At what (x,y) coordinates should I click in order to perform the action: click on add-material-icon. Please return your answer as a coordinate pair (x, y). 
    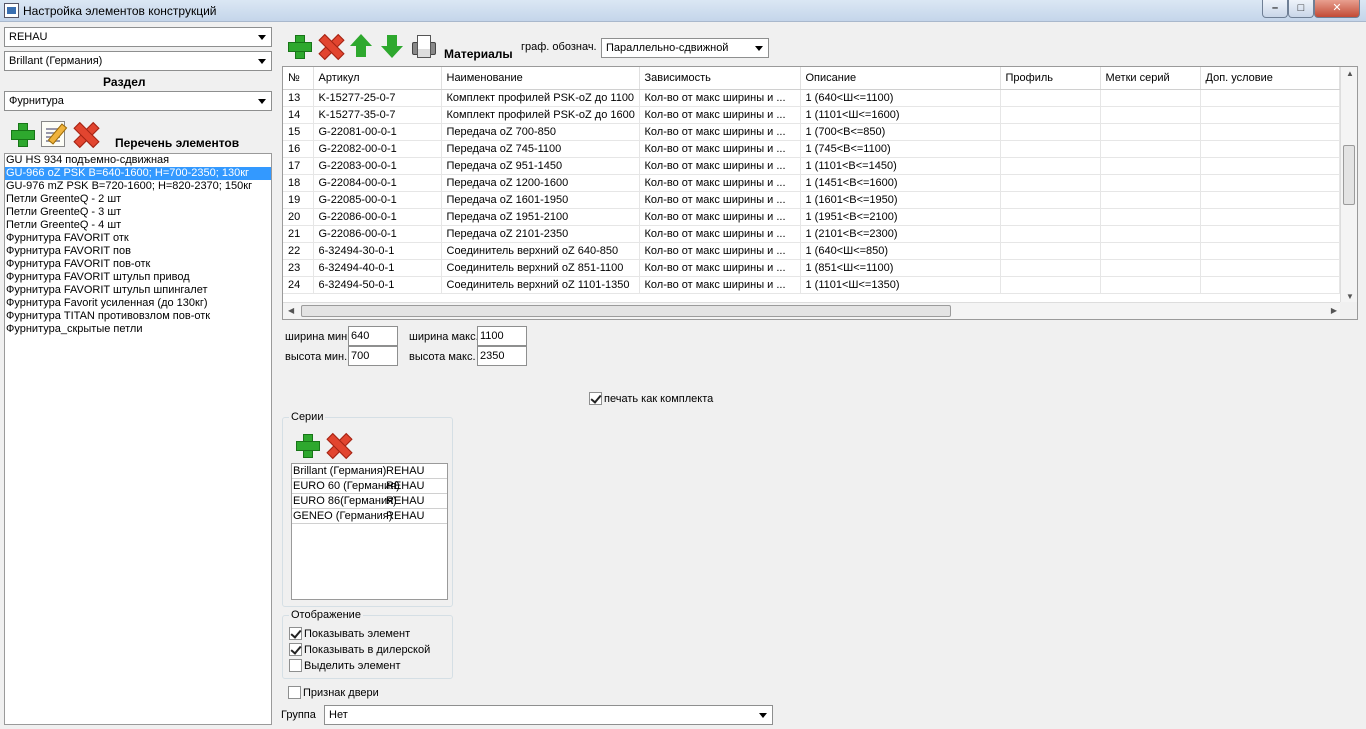
    Looking at the image, I should click on (299, 46).